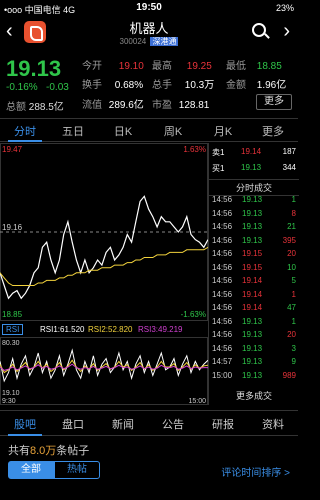 The width and height of the screenshot is (320, 500). What do you see at coordinates (197, 401) in the screenshot?
I see `time-end-label: 15:00` at bounding box center [197, 401].